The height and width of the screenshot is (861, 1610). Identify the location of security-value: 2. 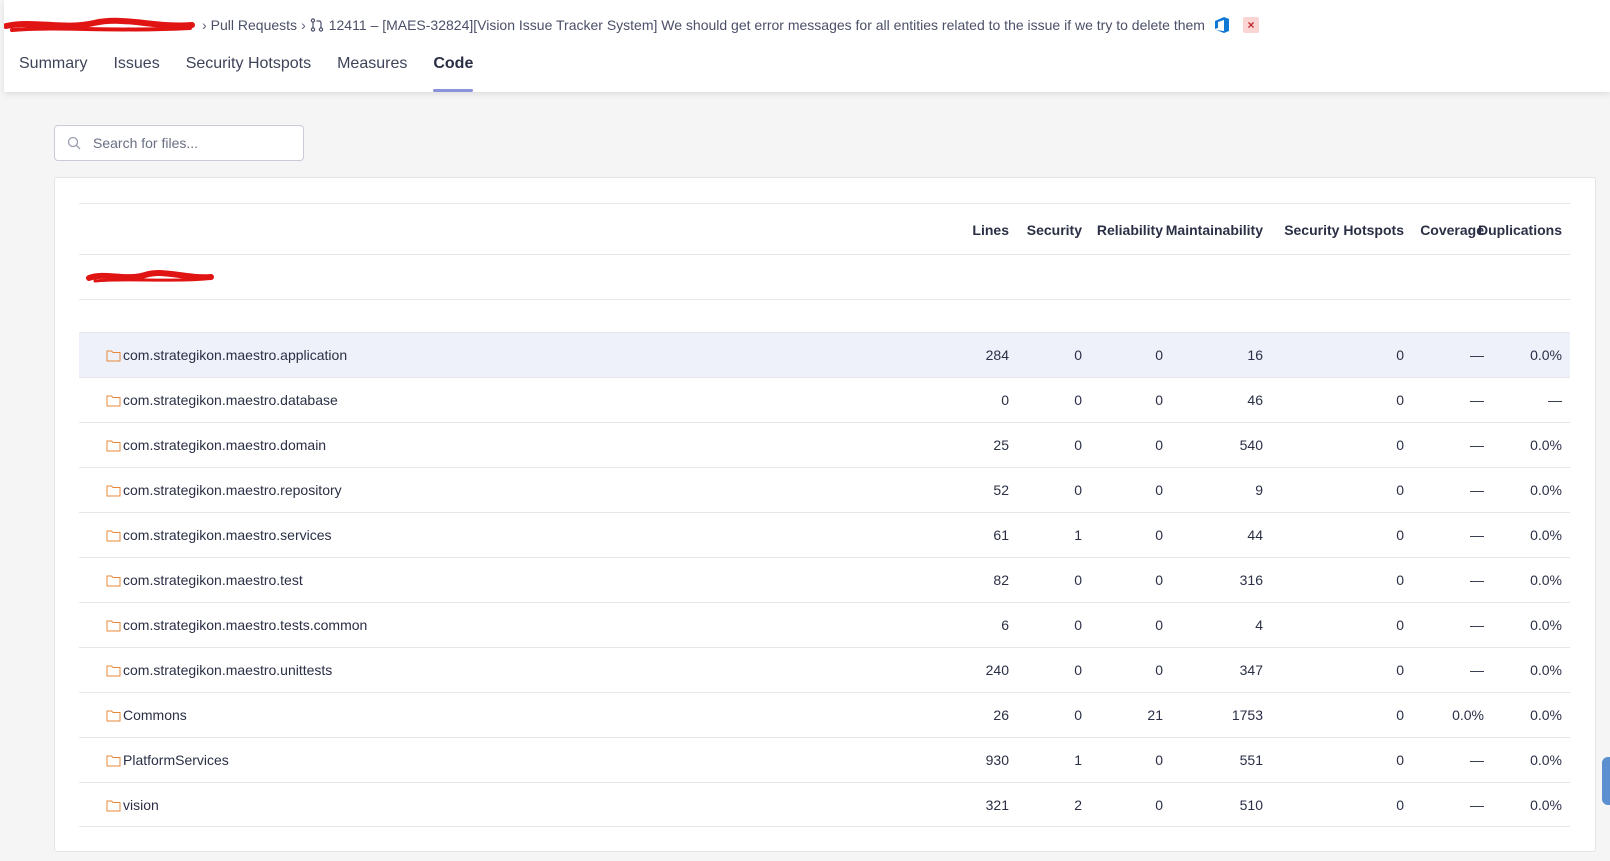
(1078, 805).